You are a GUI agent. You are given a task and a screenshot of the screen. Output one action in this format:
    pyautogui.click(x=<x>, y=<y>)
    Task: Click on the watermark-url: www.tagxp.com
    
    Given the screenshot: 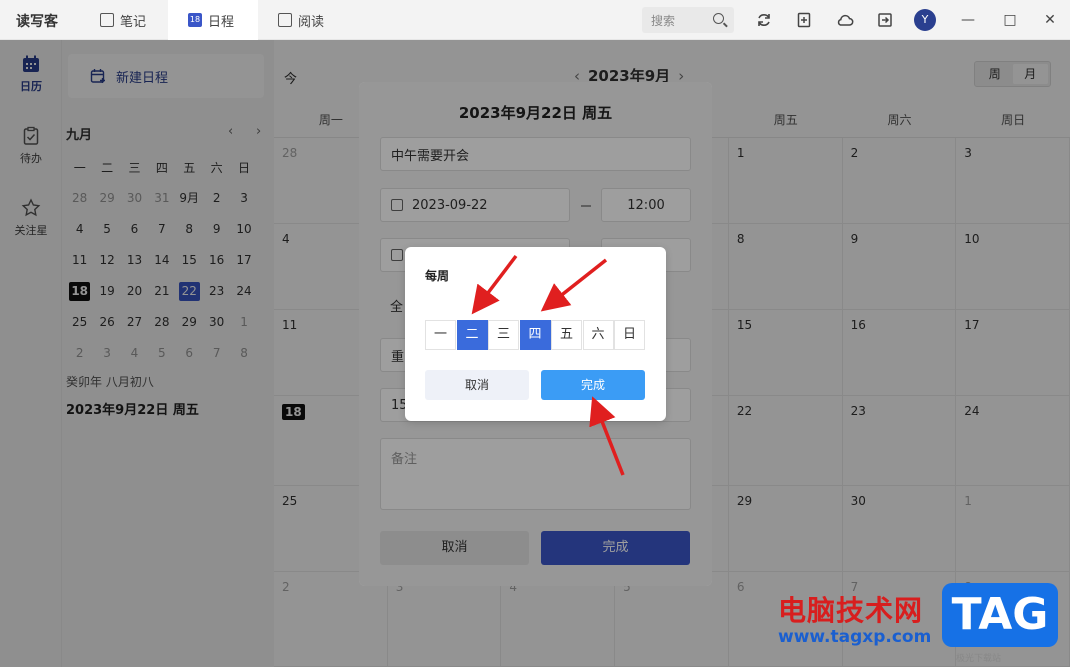 What is the action you would take?
    pyautogui.click(x=855, y=637)
    